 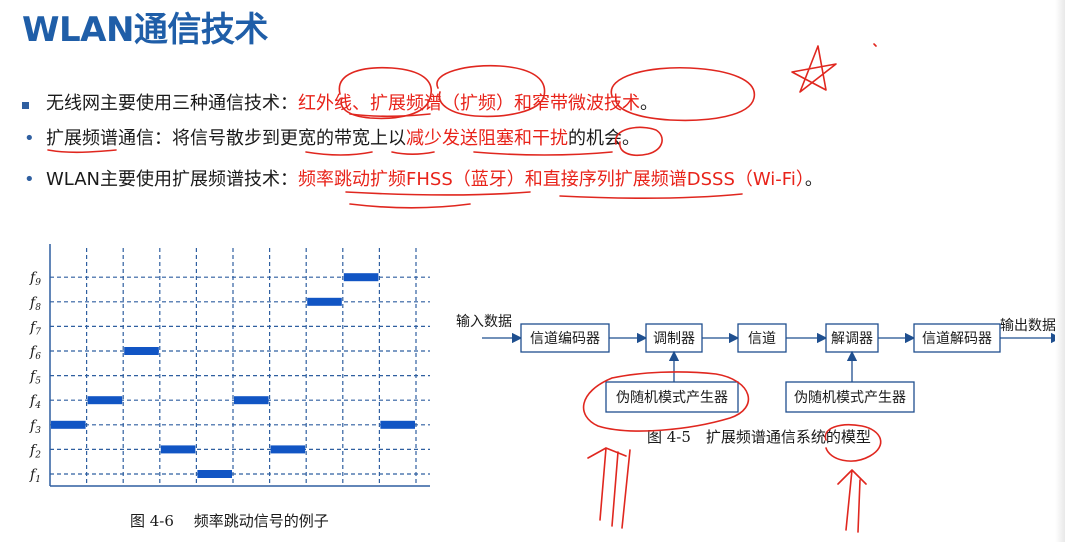 I want to click on annotation-underline-wider, so click(x=339, y=153).